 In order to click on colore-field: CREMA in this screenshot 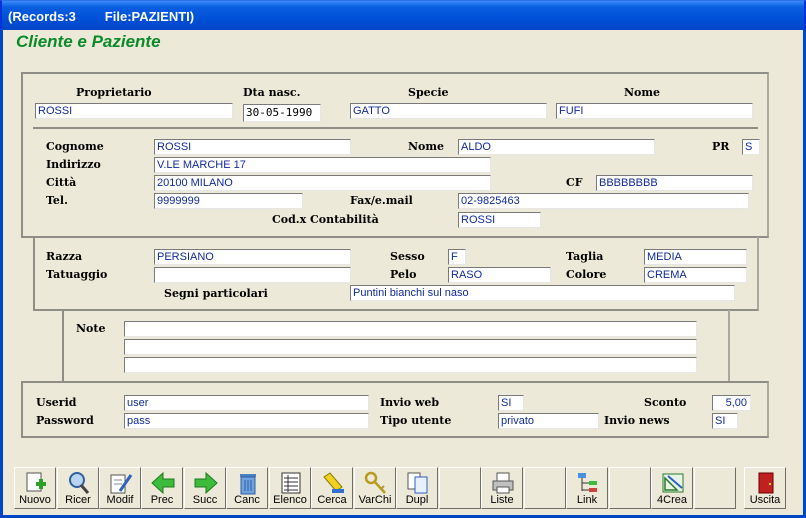, I will do `click(695, 275)`.